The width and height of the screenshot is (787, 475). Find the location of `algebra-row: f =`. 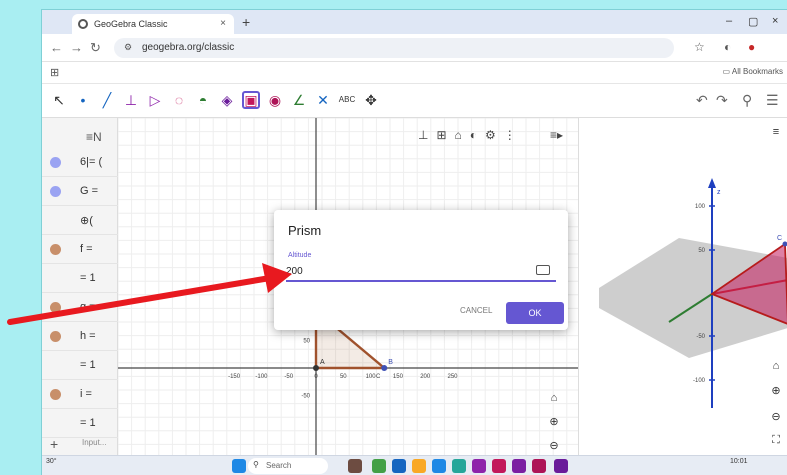

algebra-row: f = is located at coordinates (80, 249).